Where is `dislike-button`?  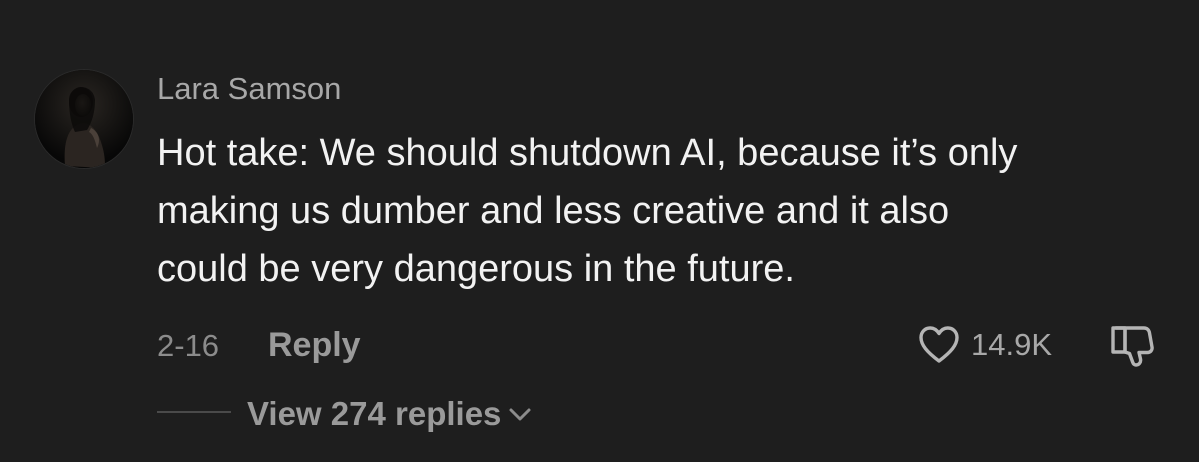
dislike-button is located at coordinates (1133, 345).